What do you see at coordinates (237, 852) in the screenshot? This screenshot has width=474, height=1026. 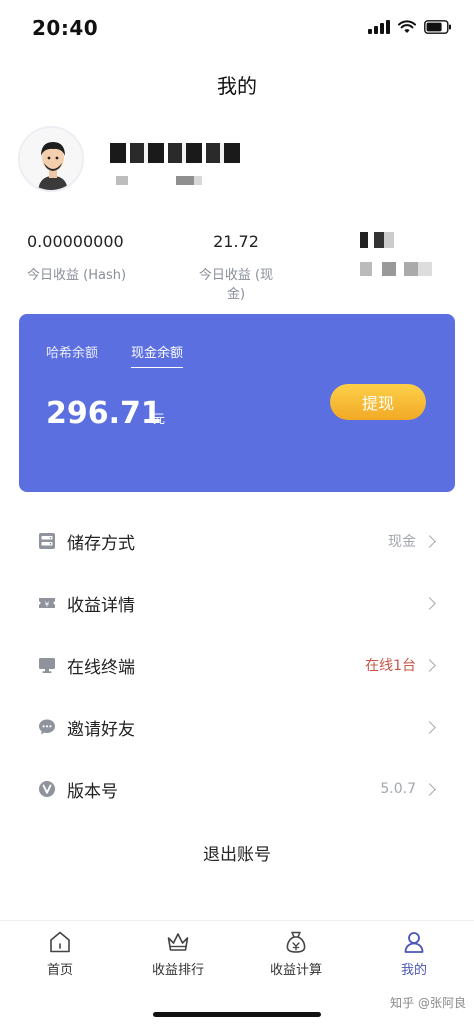 I see `logout-button: 退出账号` at bounding box center [237, 852].